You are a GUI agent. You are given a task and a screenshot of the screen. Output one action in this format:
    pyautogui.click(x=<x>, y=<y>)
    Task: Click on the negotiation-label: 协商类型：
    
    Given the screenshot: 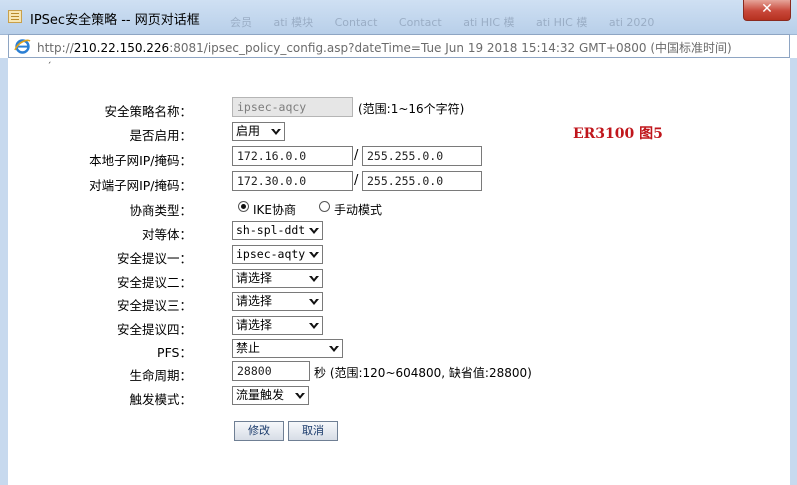 What is the action you would take?
    pyautogui.click(x=160, y=210)
    